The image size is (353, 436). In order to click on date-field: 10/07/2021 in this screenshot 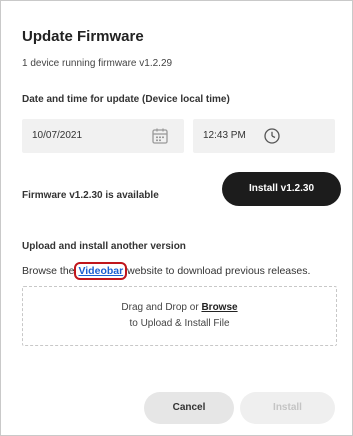, I will do `click(103, 136)`.